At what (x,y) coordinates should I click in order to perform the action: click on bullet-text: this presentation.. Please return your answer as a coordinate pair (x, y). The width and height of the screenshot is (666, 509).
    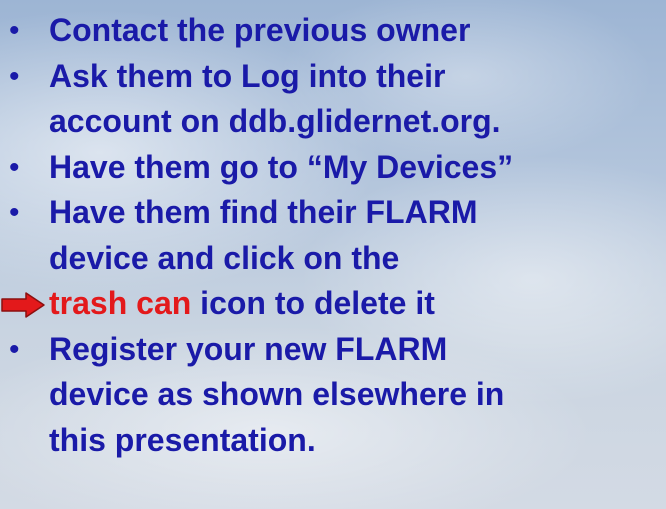
    Looking at the image, I should click on (182, 439).